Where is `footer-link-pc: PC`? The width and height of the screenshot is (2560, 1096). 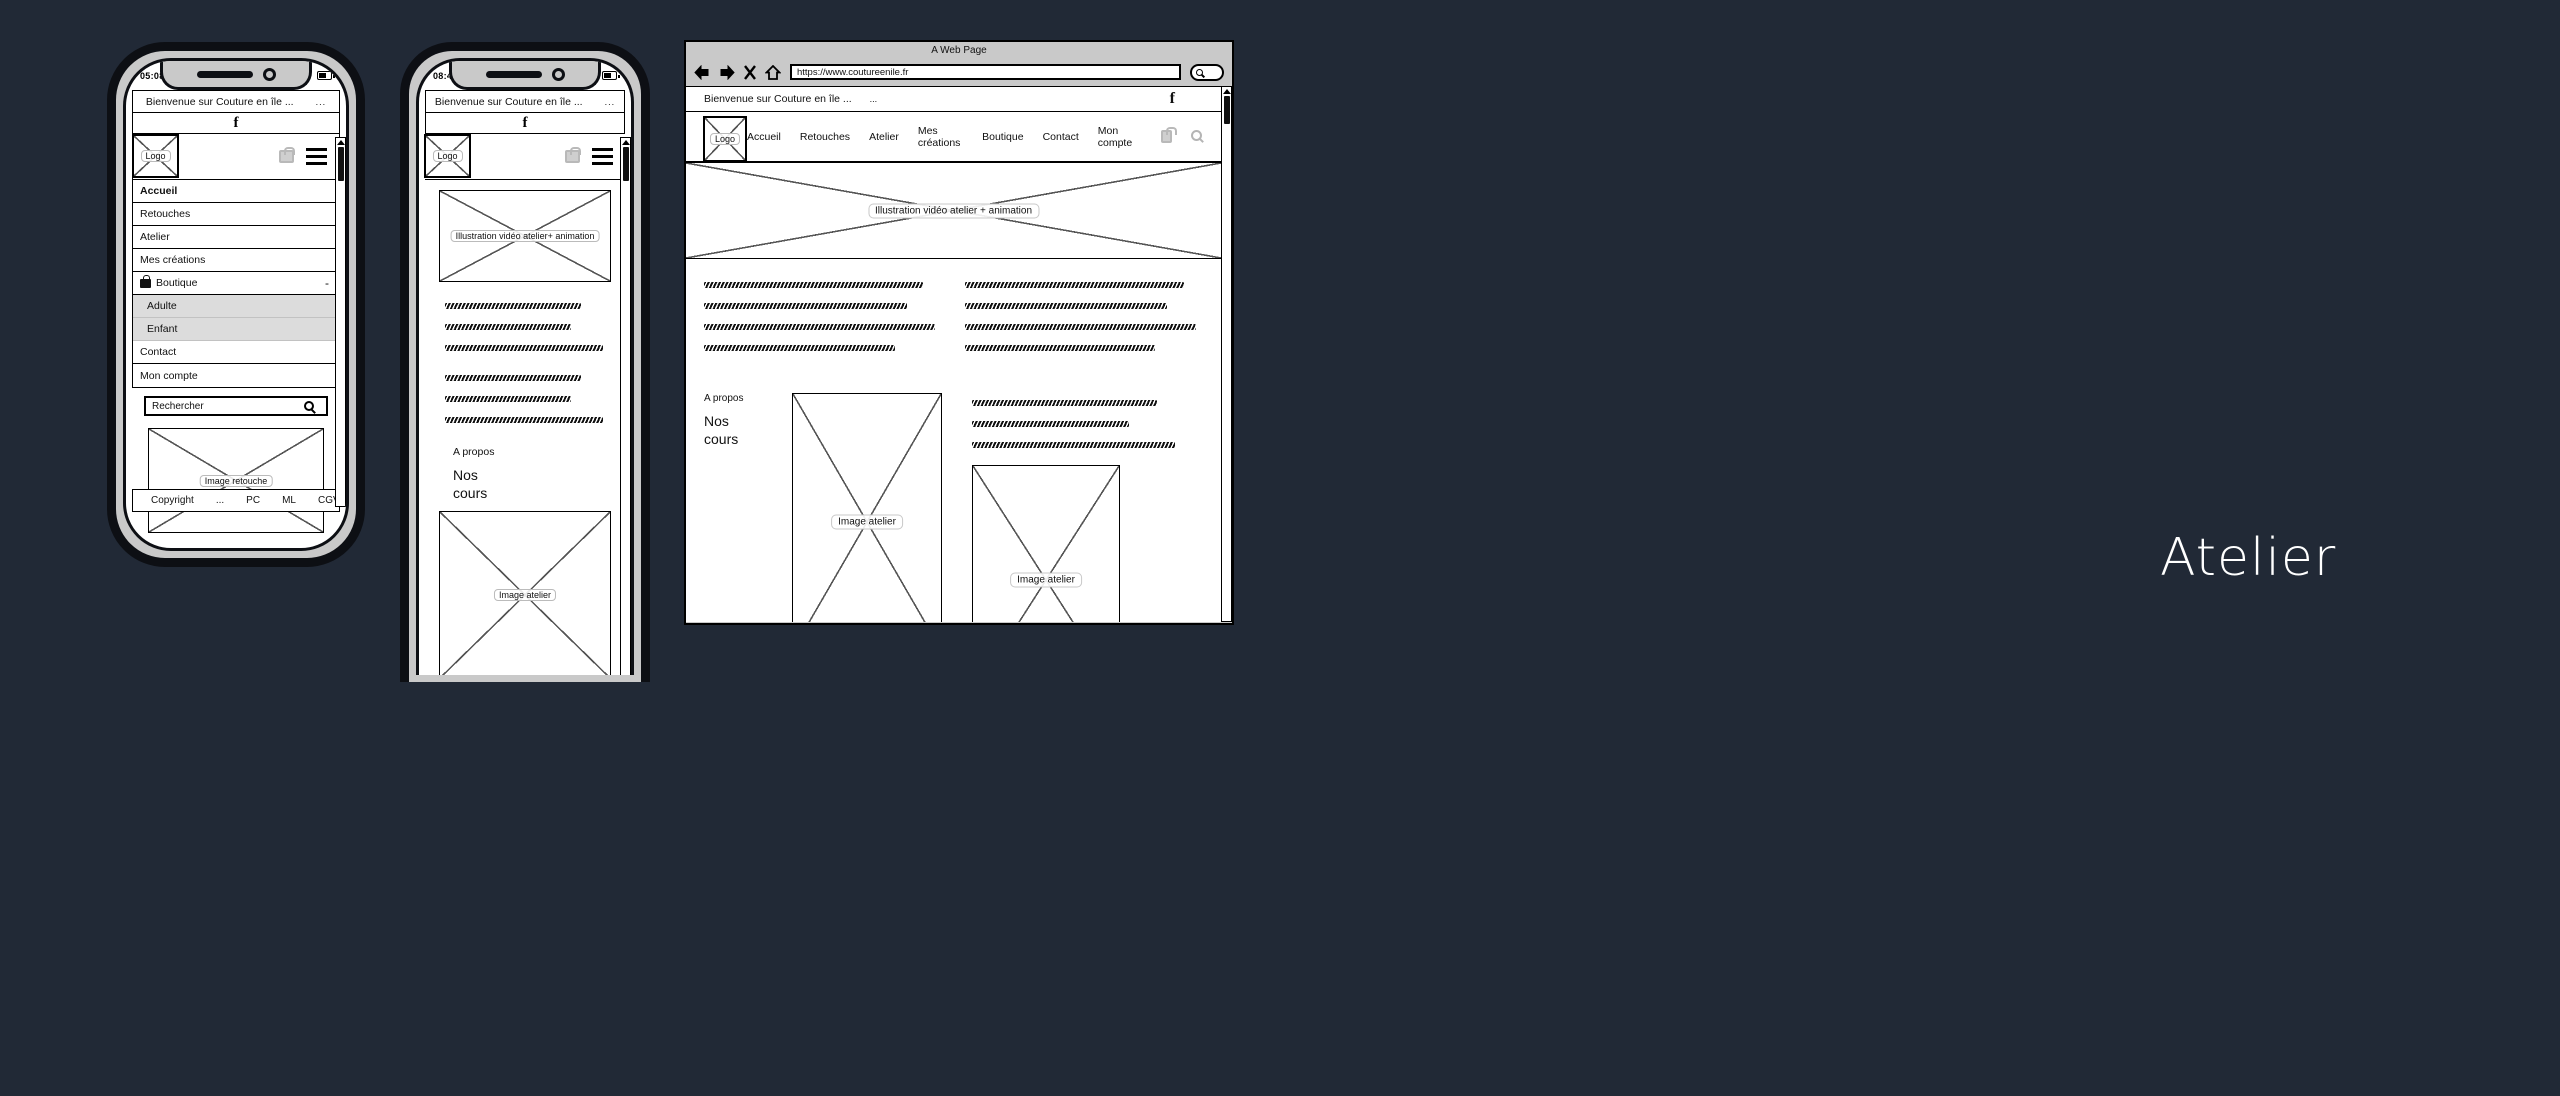 footer-link-pc: PC is located at coordinates (253, 500).